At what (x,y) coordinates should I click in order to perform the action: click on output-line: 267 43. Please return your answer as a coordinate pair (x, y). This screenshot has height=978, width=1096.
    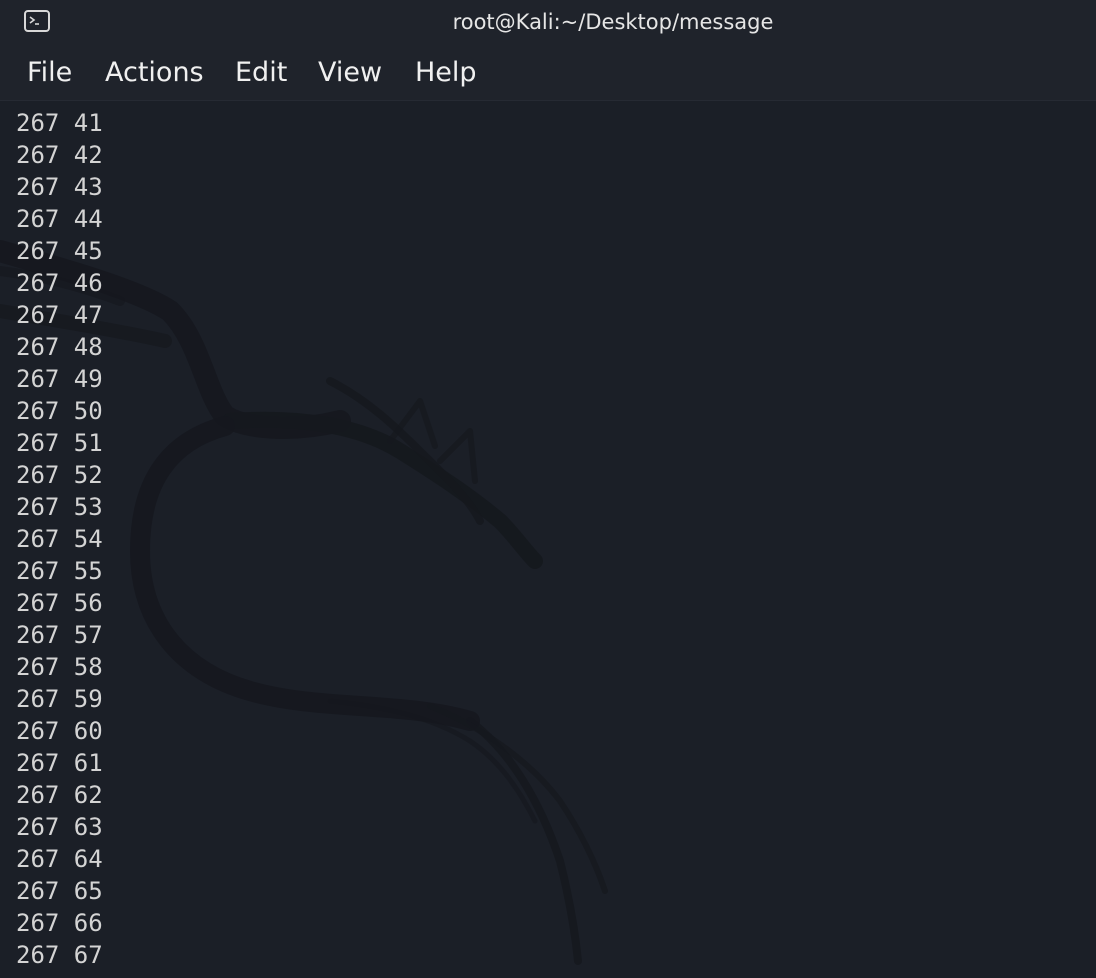
    Looking at the image, I should click on (59, 187).